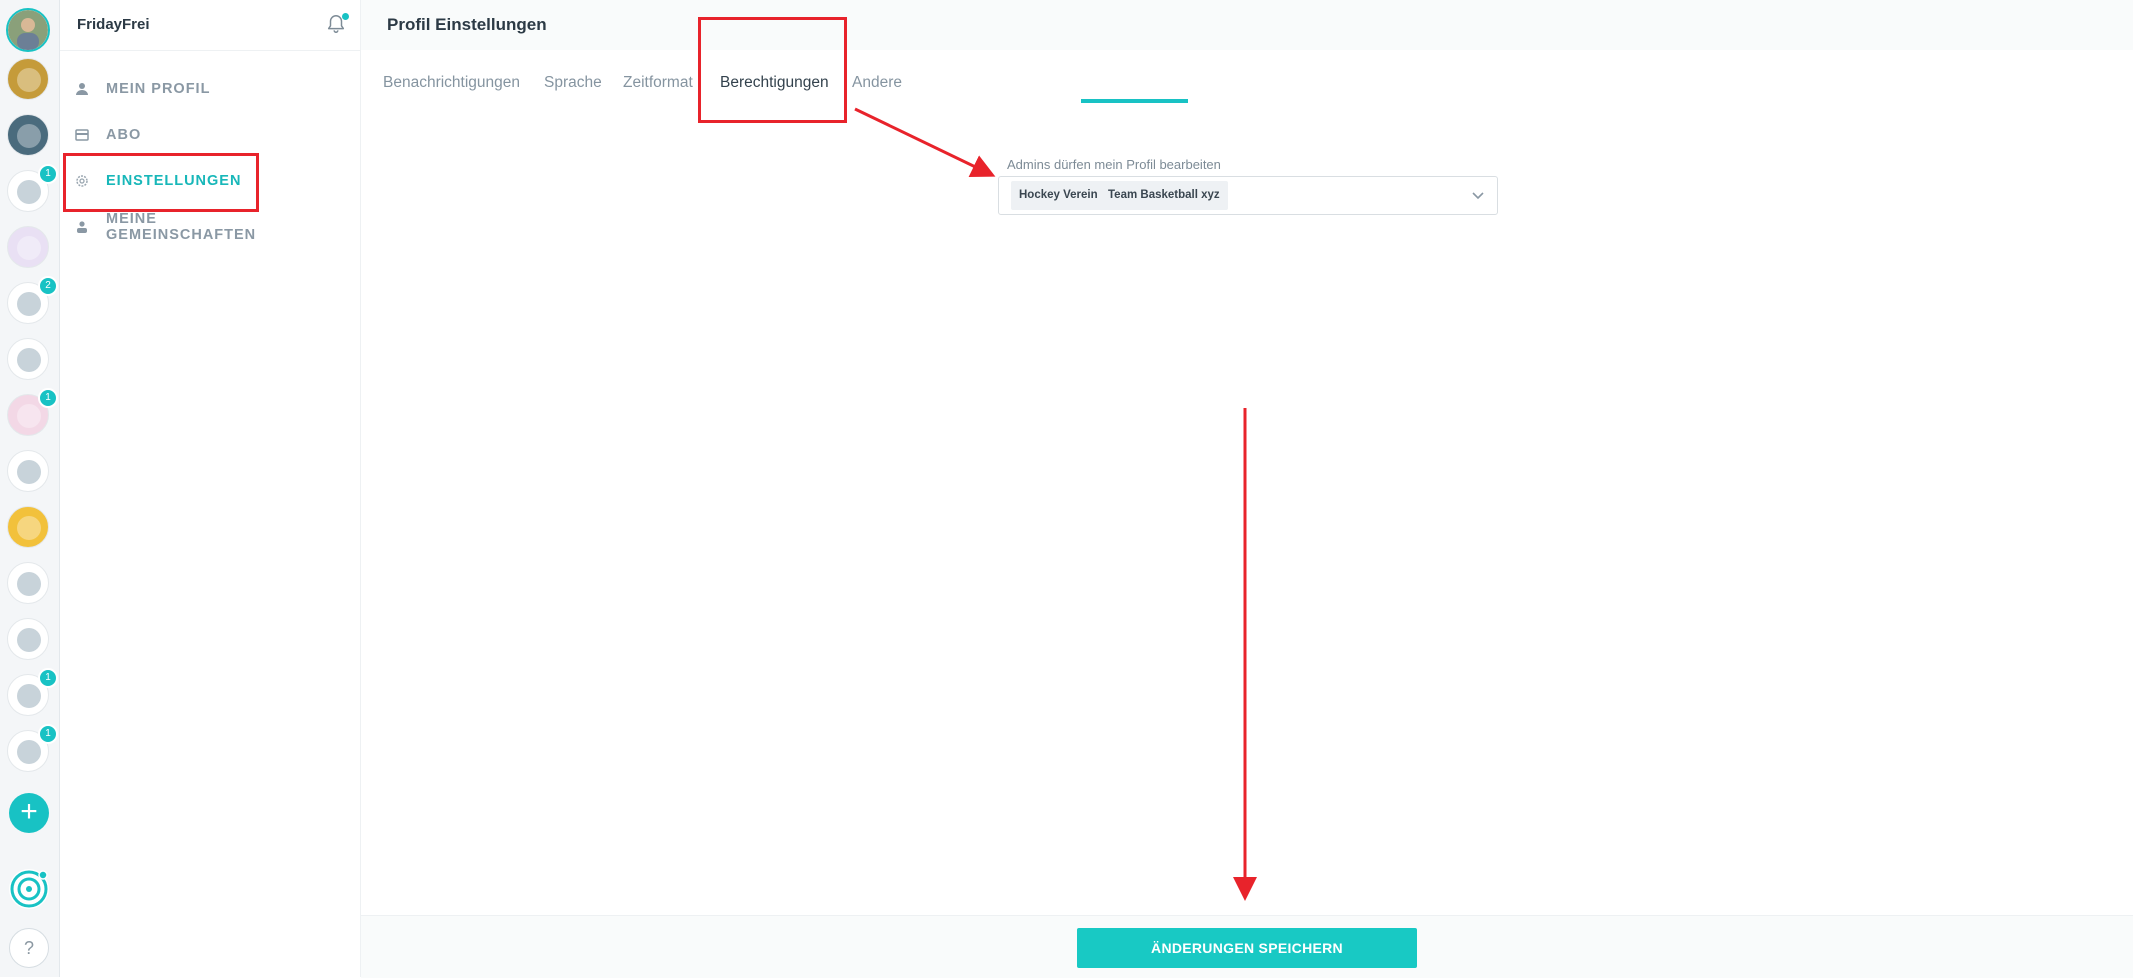 This screenshot has height=978, width=2133. What do you see at coordinates (181, 227) in the screenshot?
I see `sidebar-item-label: MEINE GEMEINSCHAFTEN` at bounding box center [181, 227].